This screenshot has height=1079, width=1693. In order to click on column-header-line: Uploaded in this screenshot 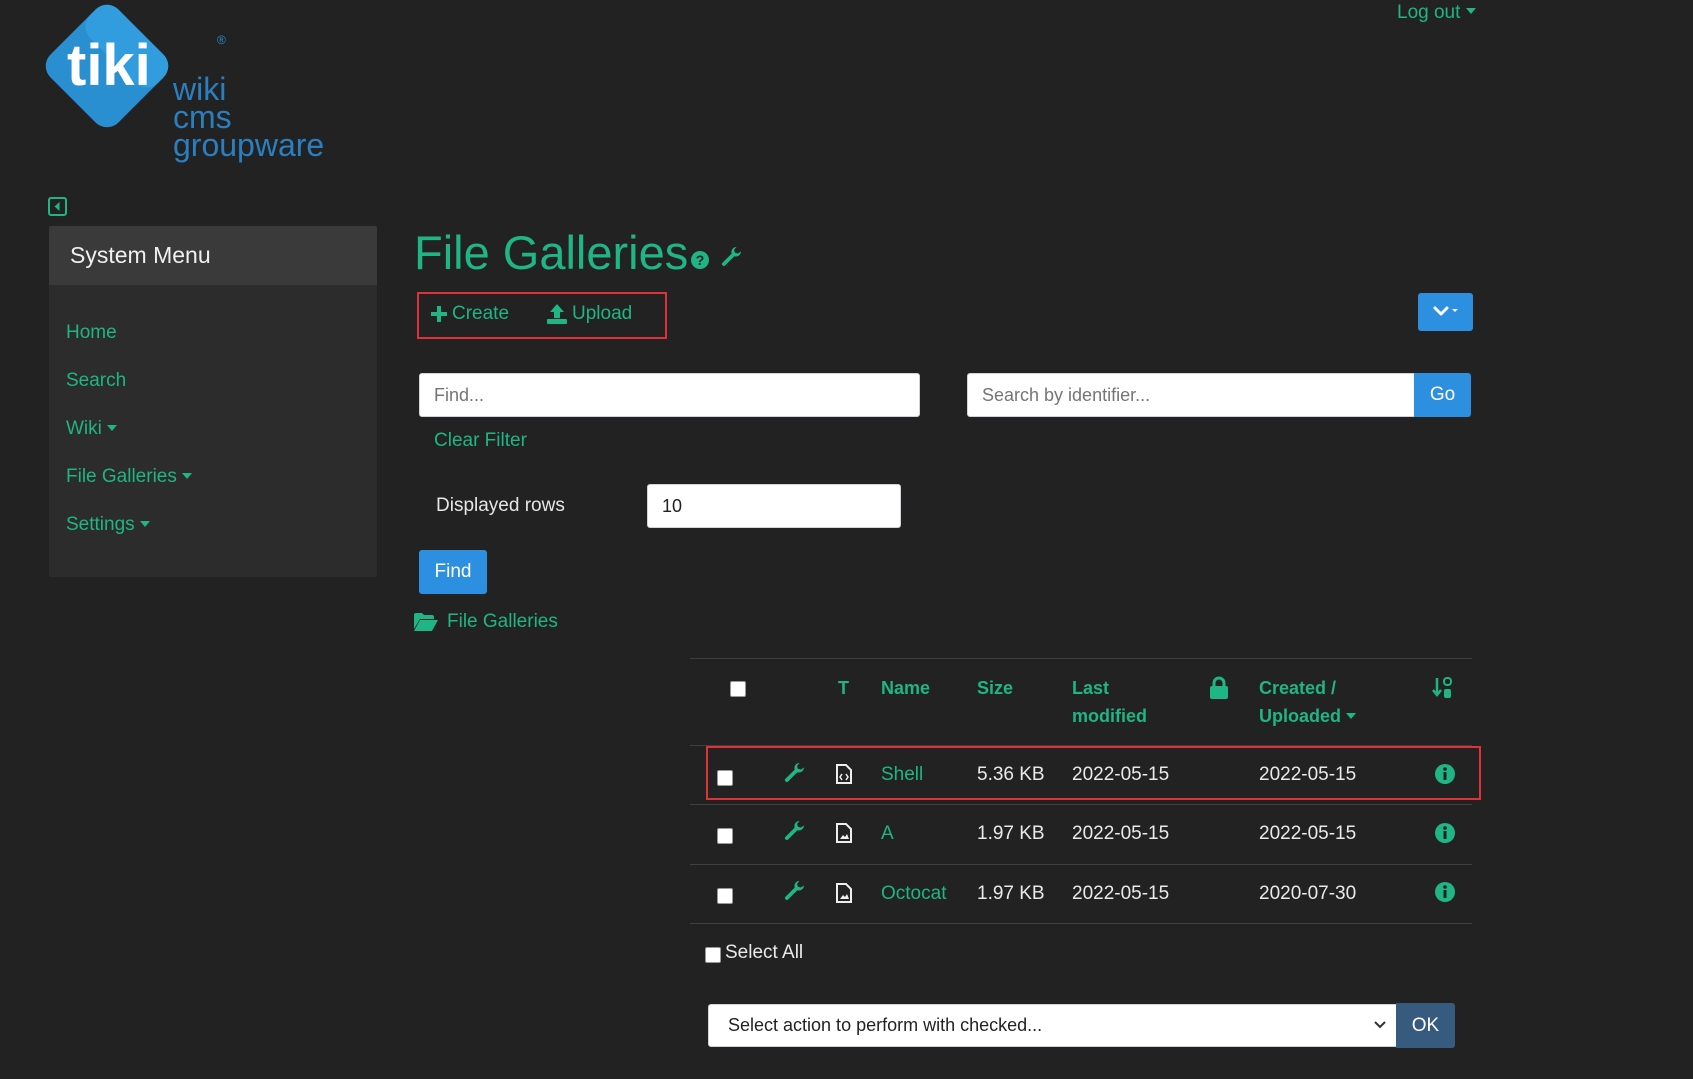, I will do `click(1300, 716)`.